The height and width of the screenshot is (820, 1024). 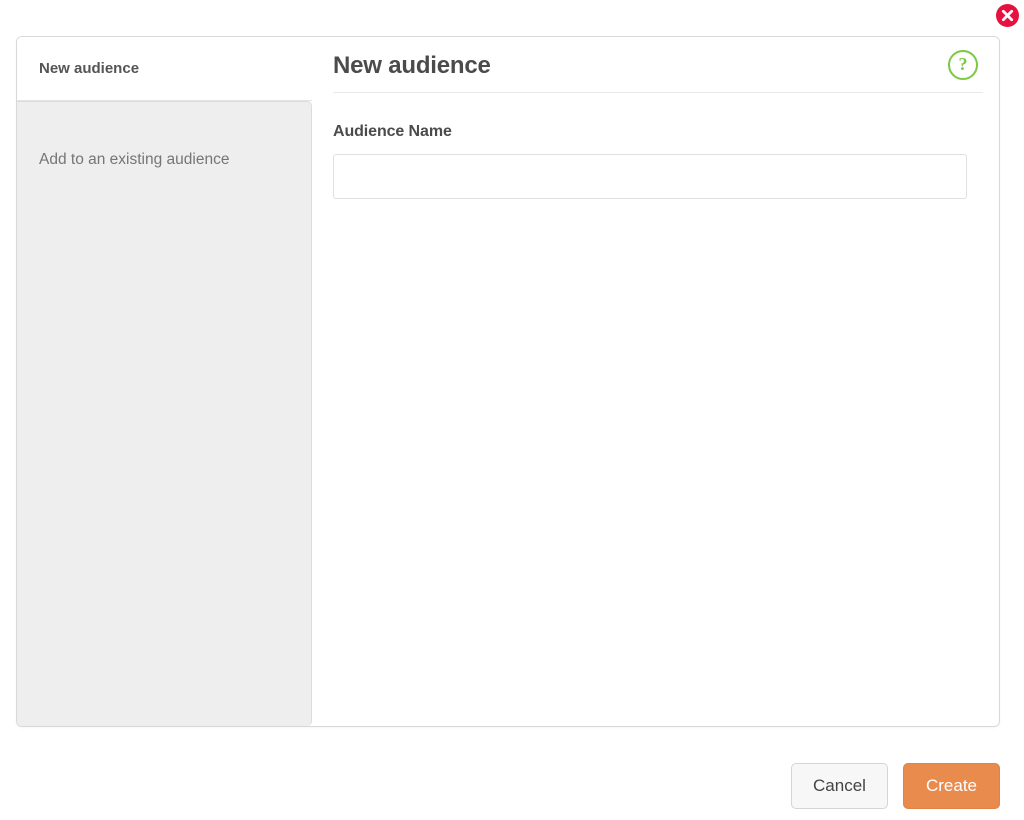 I want to click on audience-form: Audience Name, so click(x=658, y=146).